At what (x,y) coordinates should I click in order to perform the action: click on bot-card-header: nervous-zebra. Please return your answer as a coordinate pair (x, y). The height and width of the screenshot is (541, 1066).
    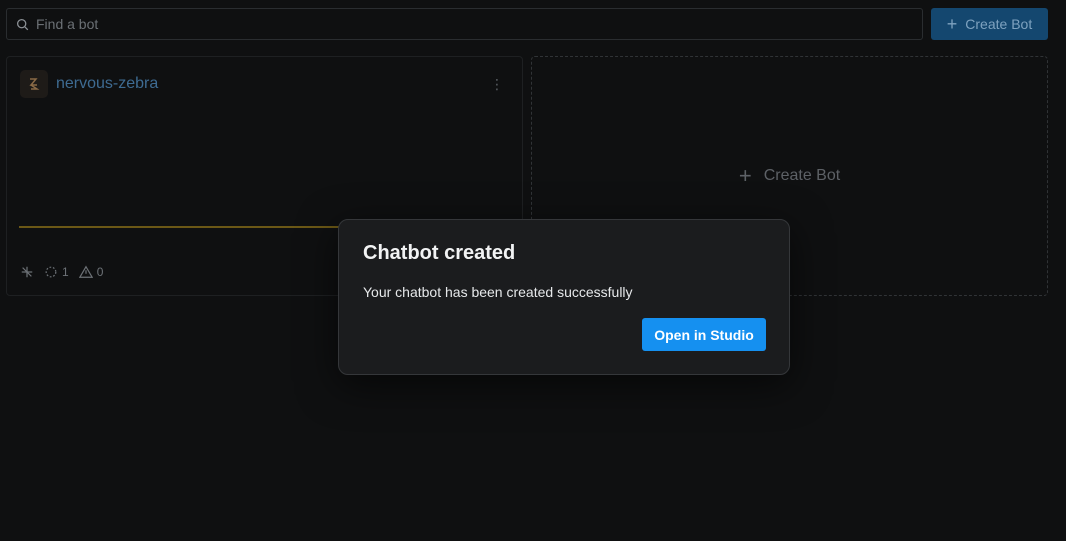
    Looking at the image, I should click on (89, 84).